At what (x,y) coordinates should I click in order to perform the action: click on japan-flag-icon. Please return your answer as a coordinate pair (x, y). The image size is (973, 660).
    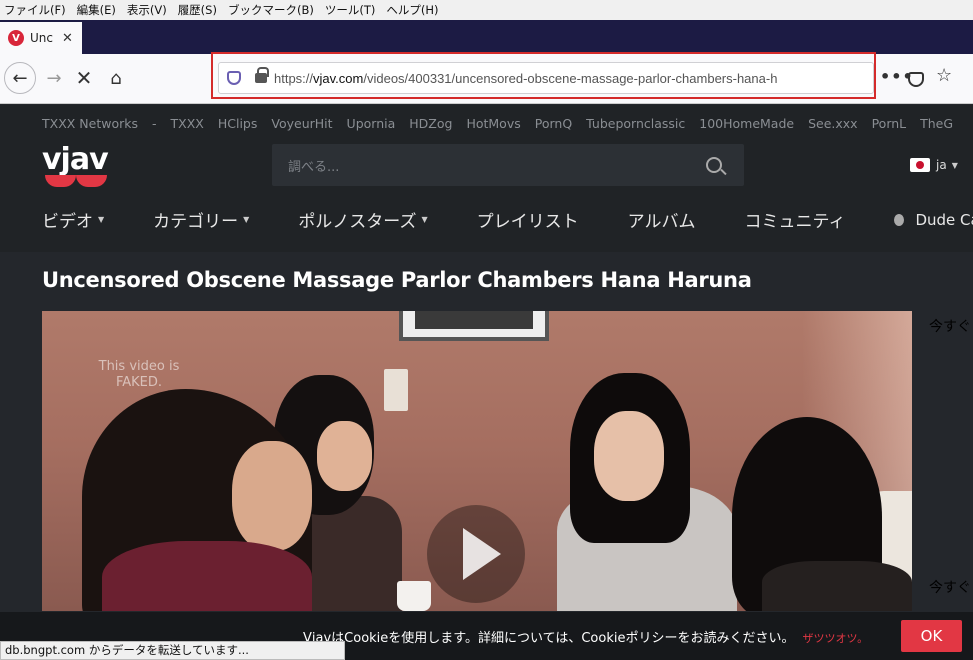
    Looking at the image, I should click on (920, 165).